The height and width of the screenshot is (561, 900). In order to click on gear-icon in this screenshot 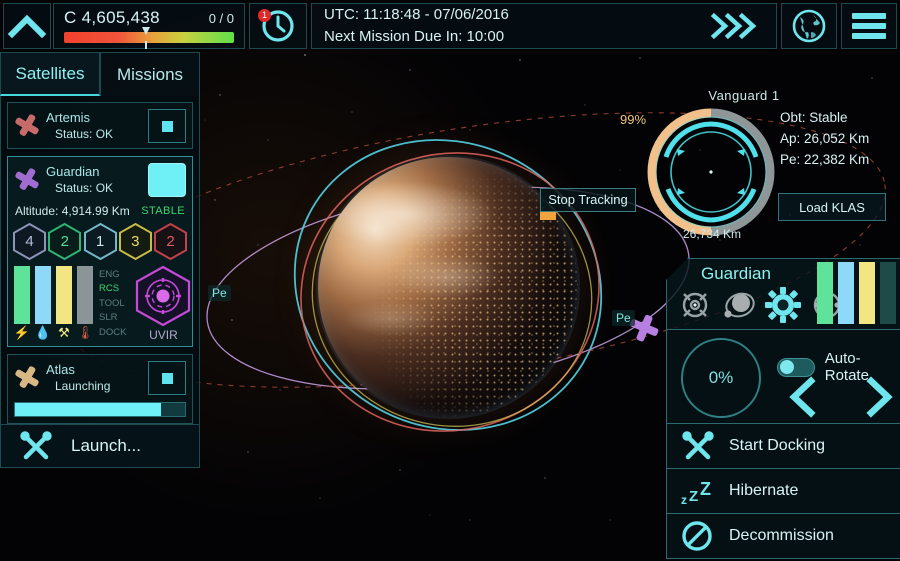, I will do `click(783, 305)`.